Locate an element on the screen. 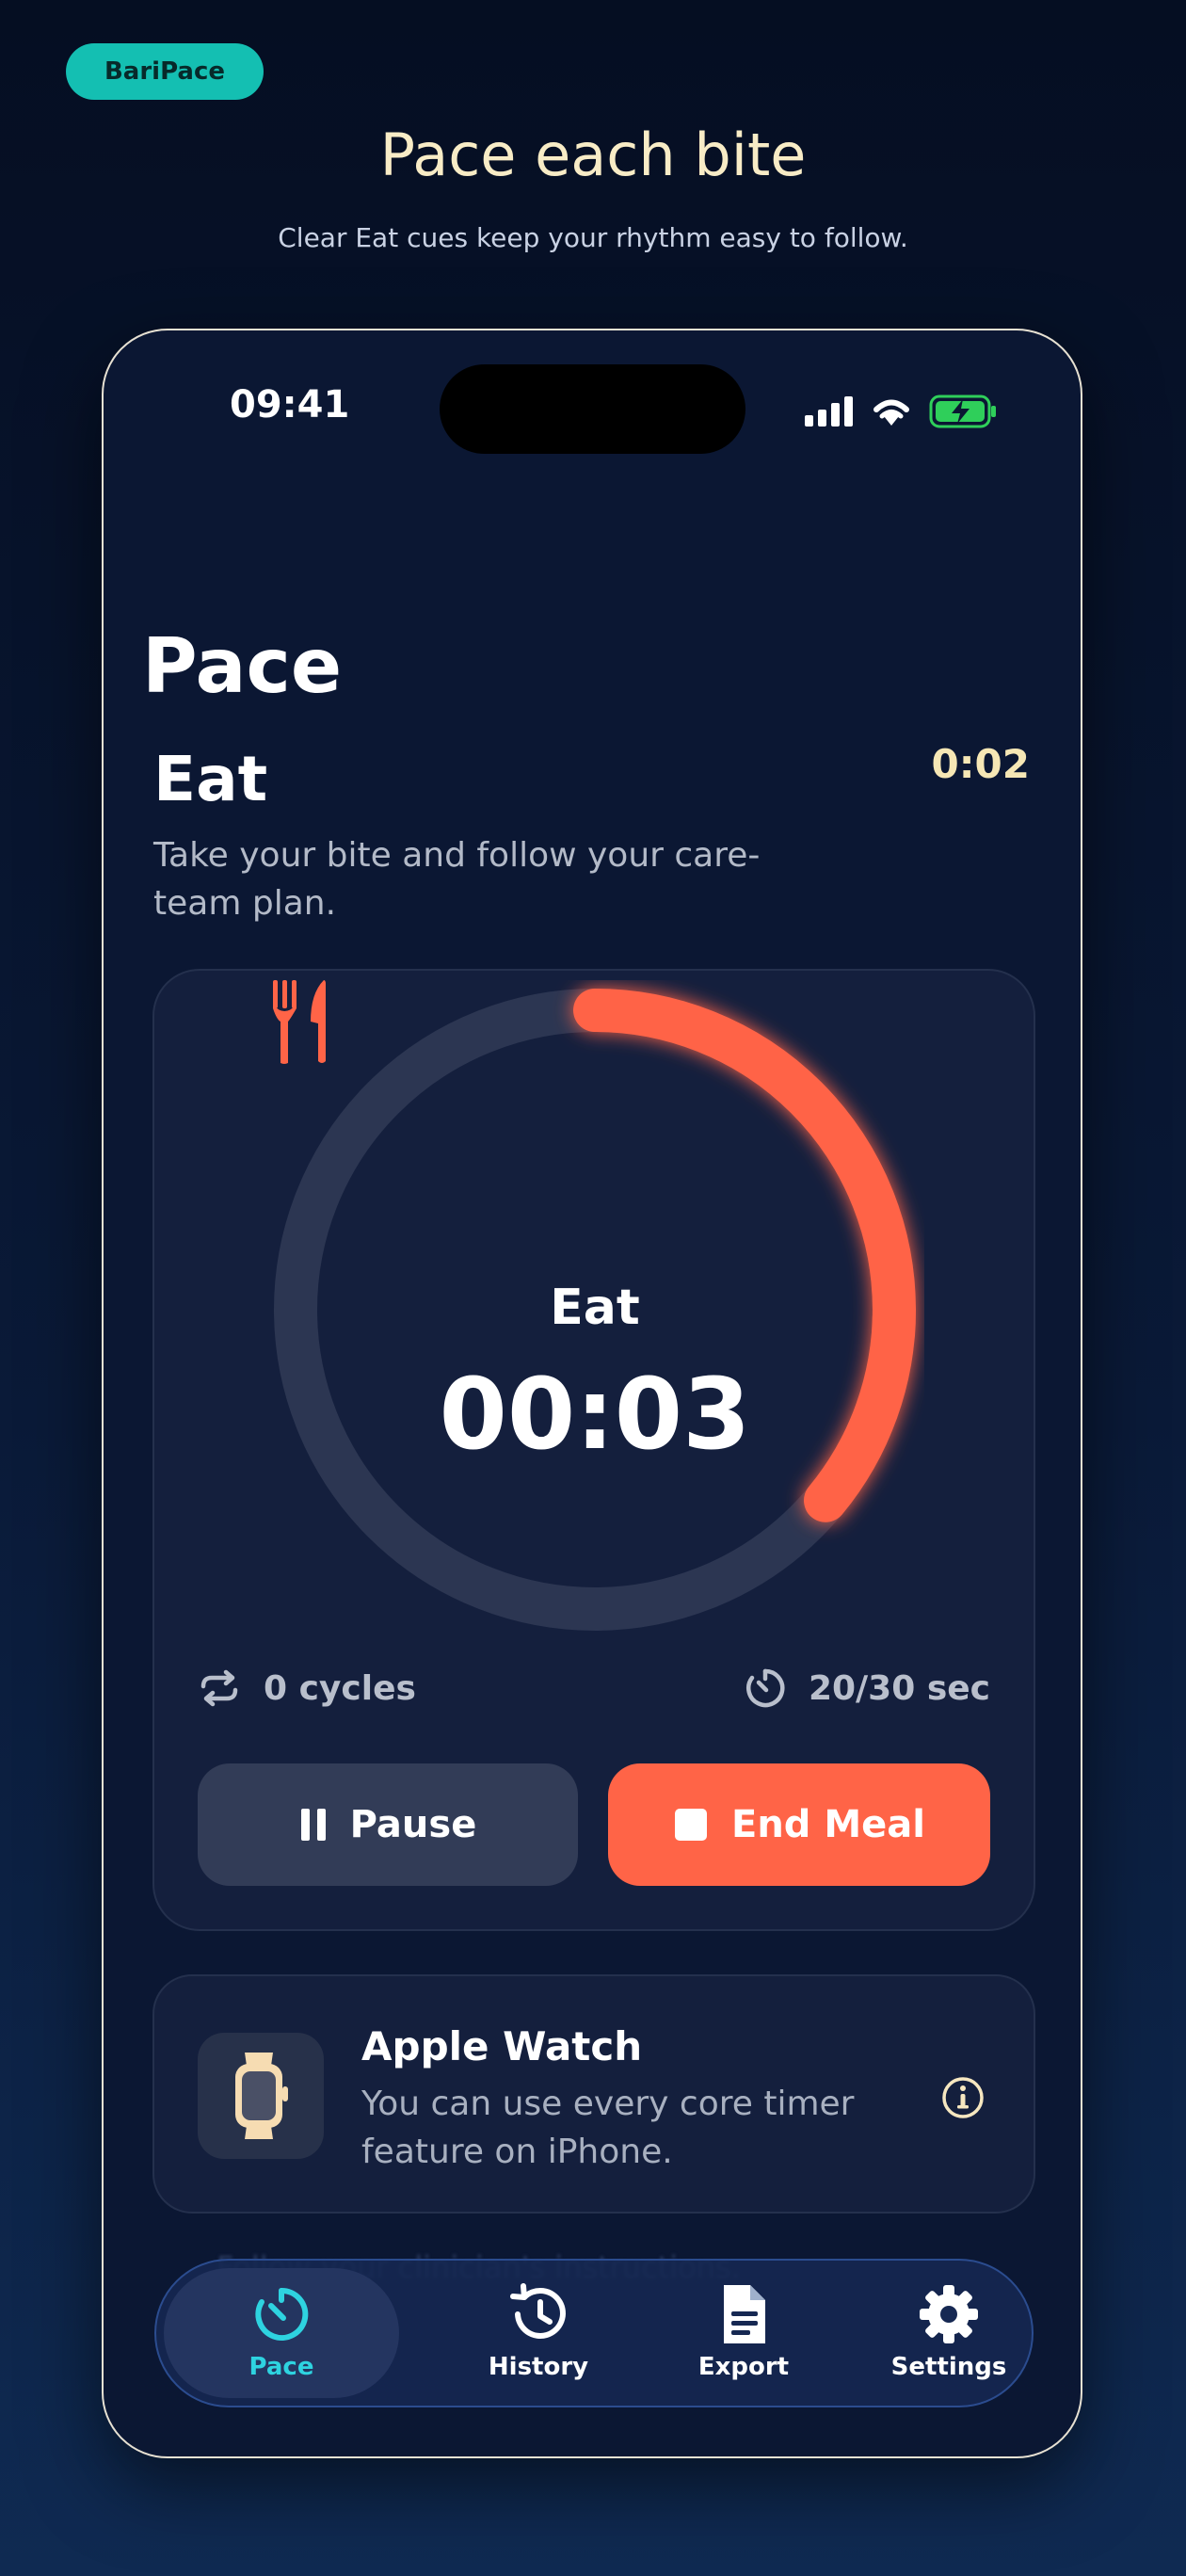 The height and width of the screenshot is (2576, 1186). tab-pace-label: Pace is located at coordinates (281, 2367).